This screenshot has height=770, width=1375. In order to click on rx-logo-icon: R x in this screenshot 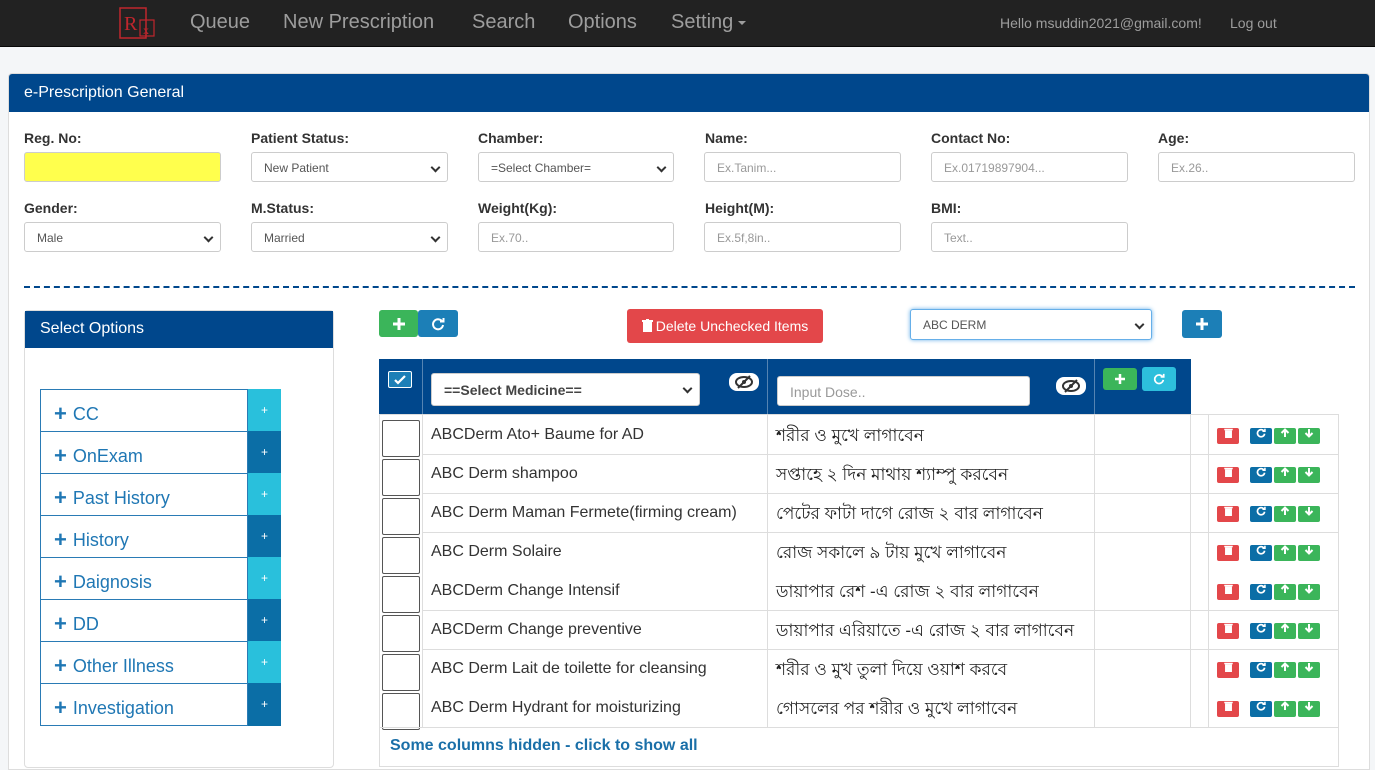, I will do `click(139, 23)`.